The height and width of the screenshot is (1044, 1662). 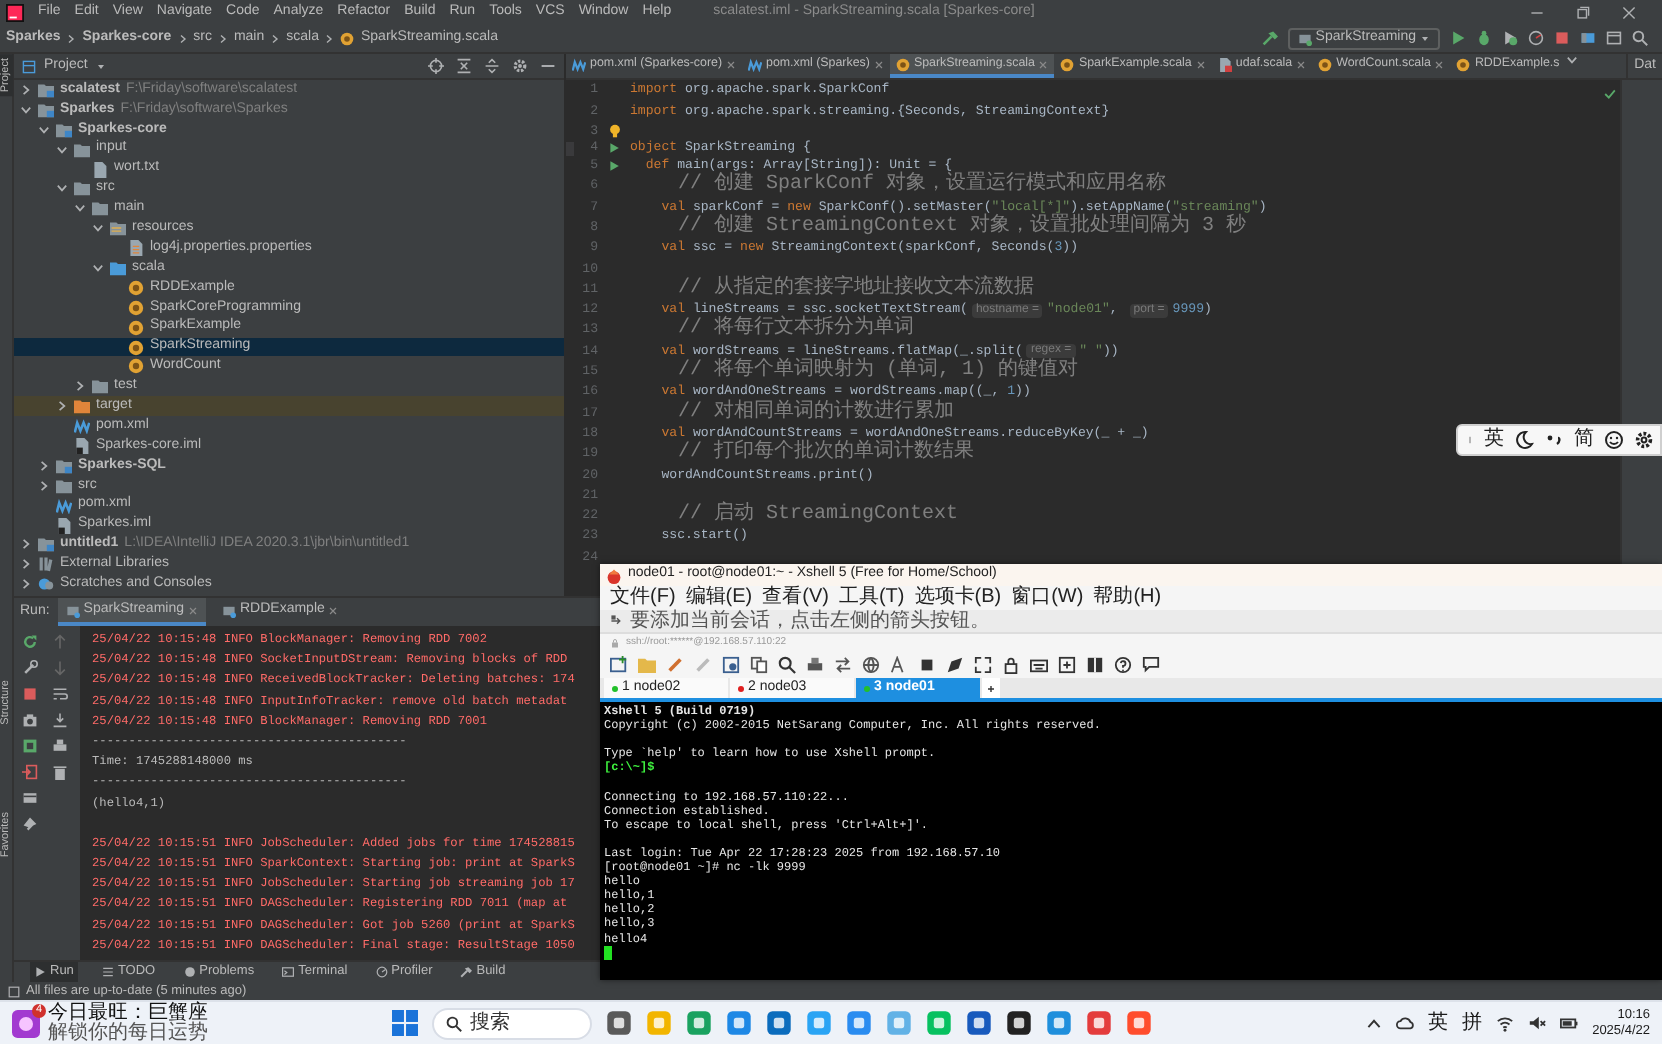 I want to click on smiley-icon, so click(x=1614, y=440).